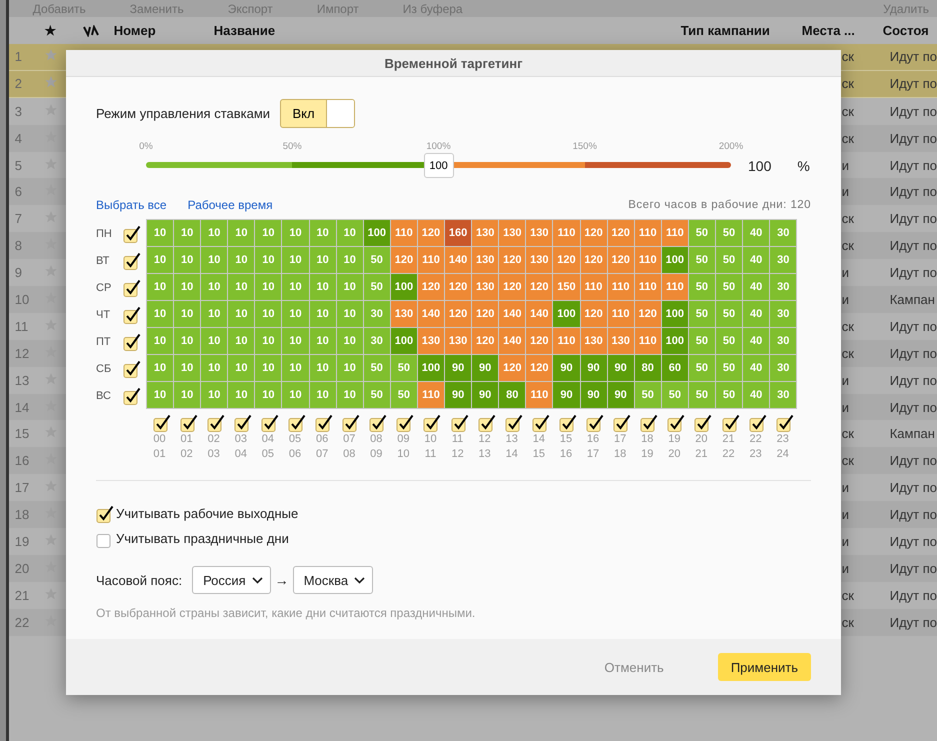  What do you see at coordinates (457, 454) in the screenshot?
I see `hour-label: 12` at bounding box center [457, 454].